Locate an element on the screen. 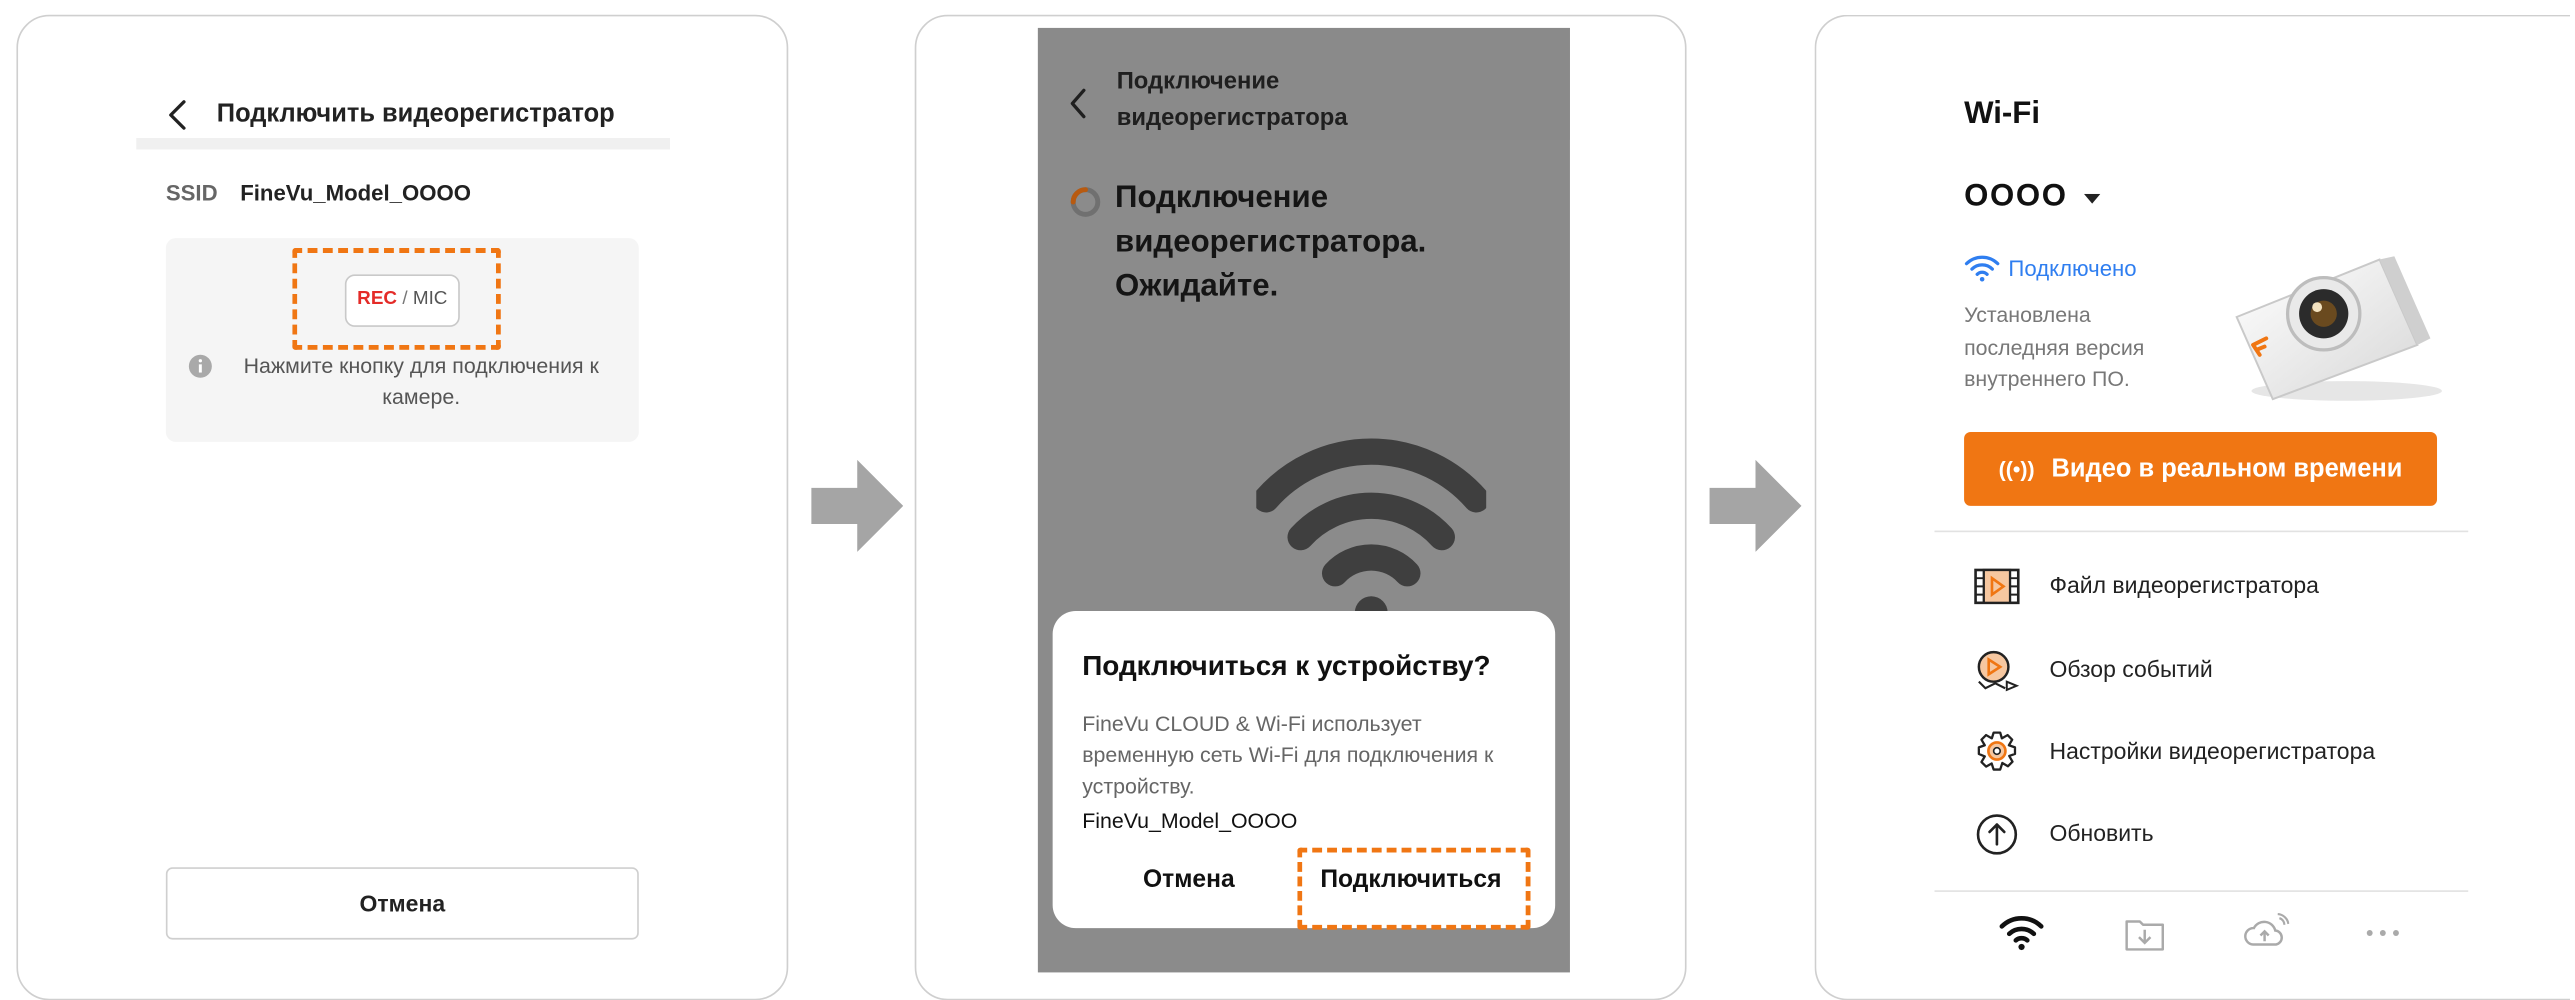 The image size is (2575, 1000). rec-label: REC is located at coordinates (377, 299).